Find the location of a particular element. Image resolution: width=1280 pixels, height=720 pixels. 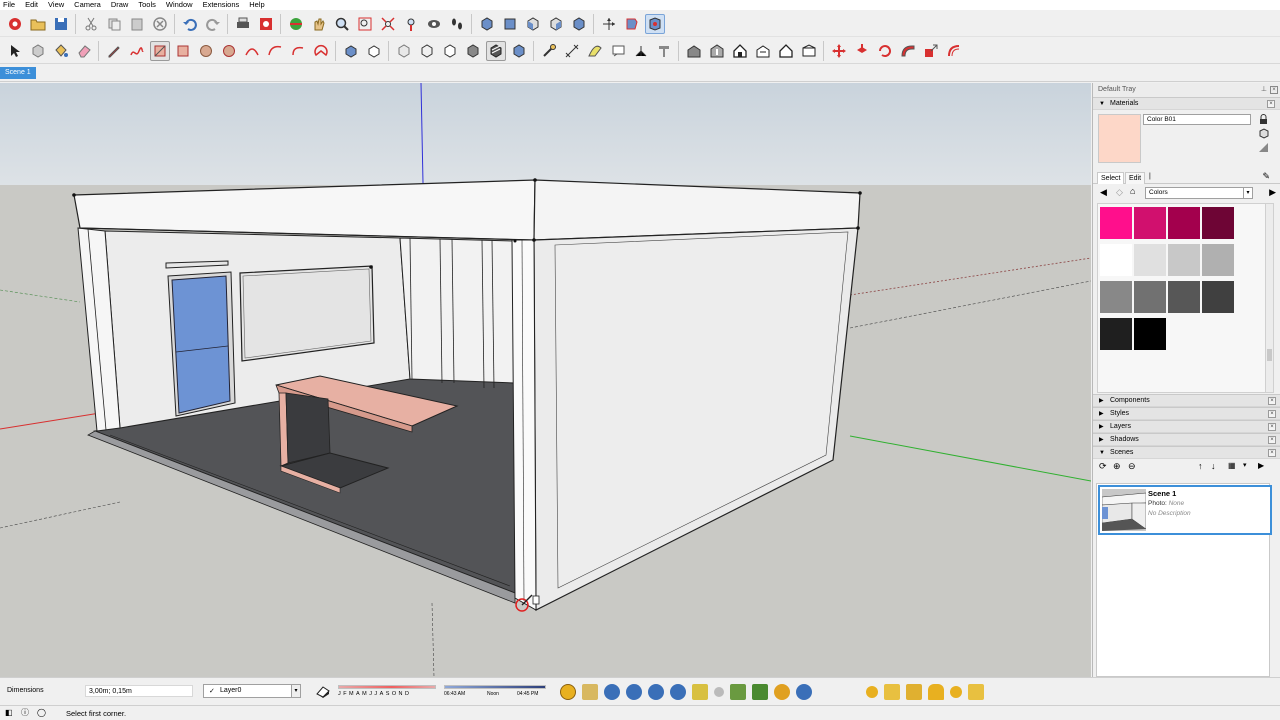

redo-button is located at coordinates (213, 24).